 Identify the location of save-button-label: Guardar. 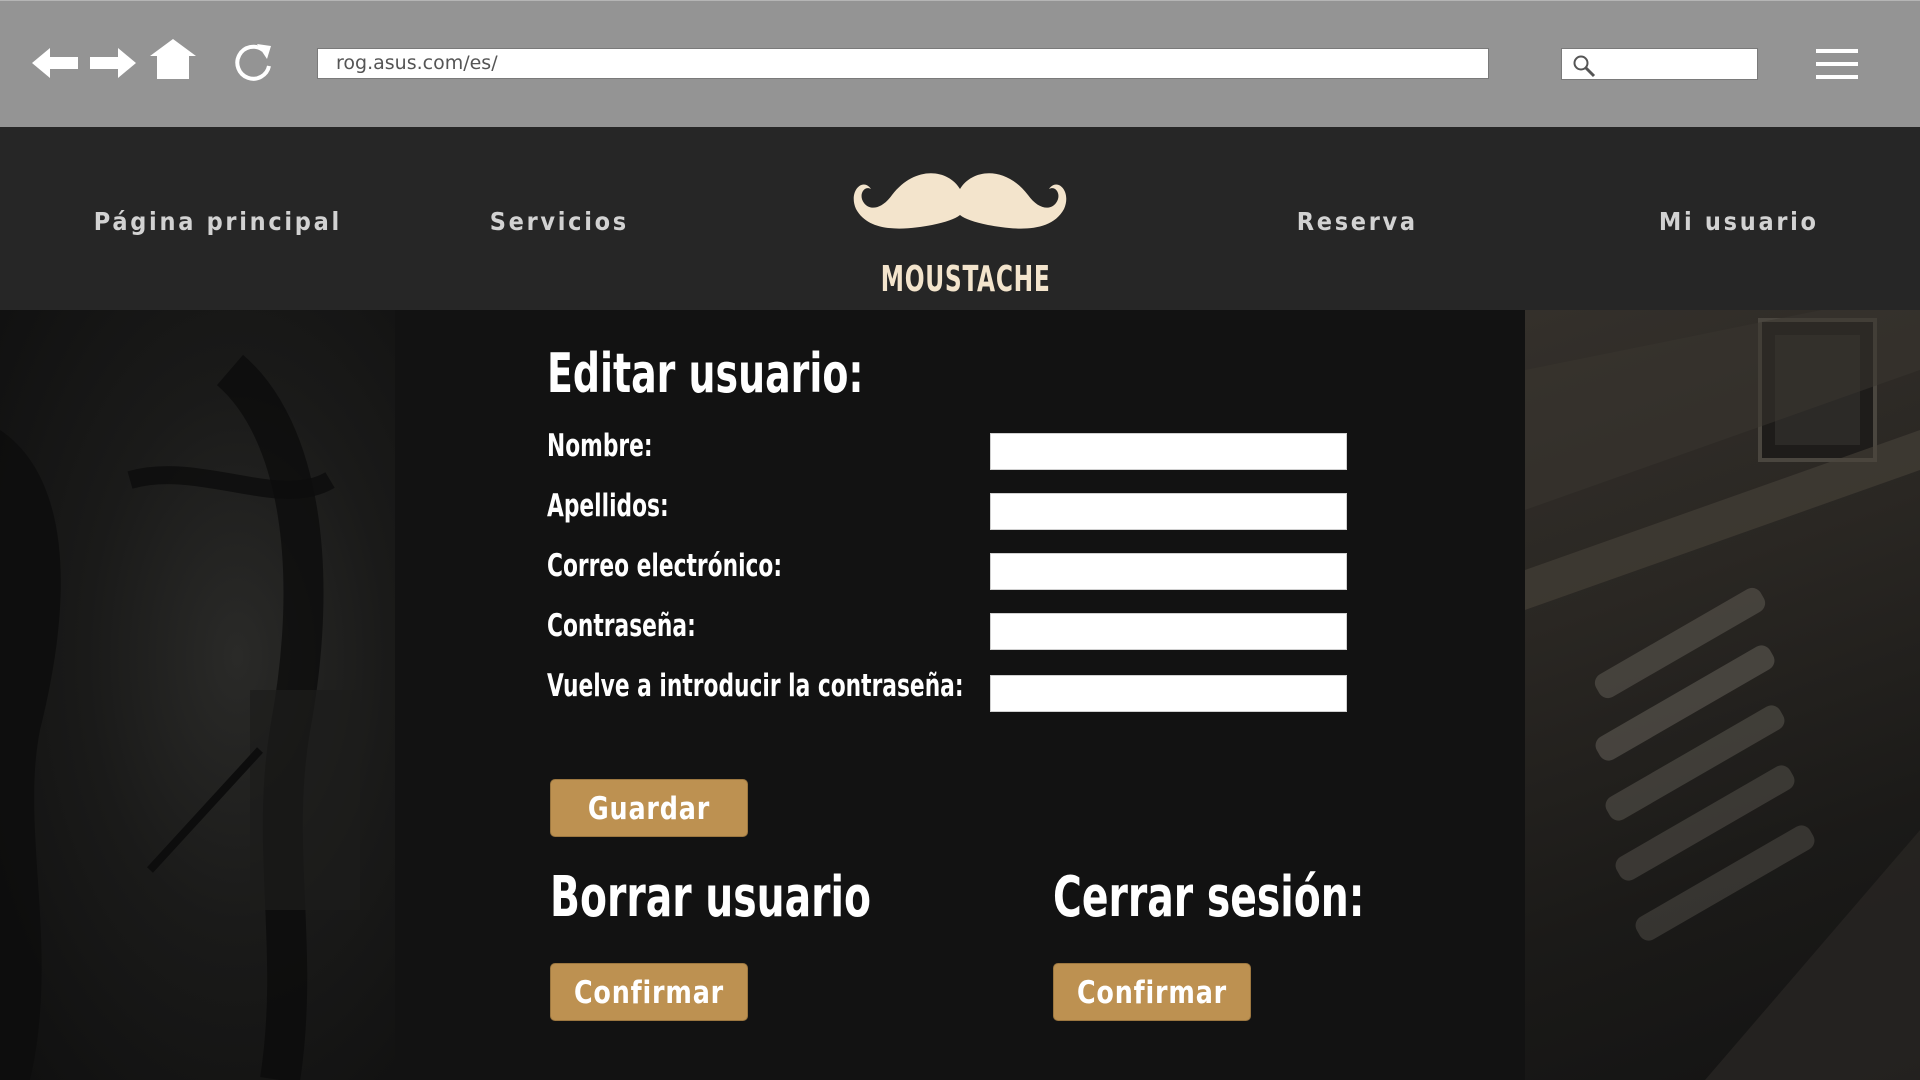
(649, 809).